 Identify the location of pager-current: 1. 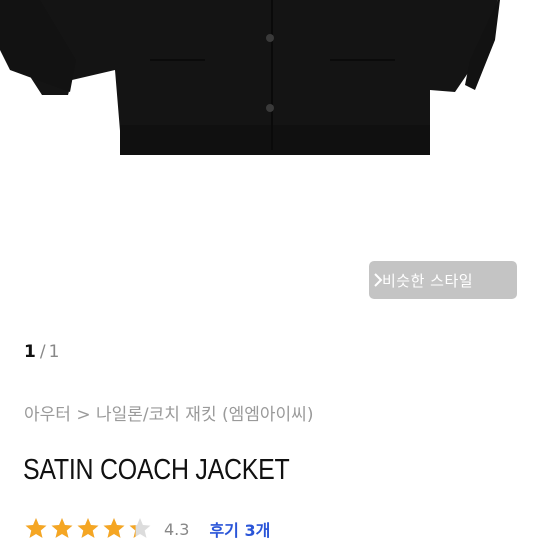
(30, 352).